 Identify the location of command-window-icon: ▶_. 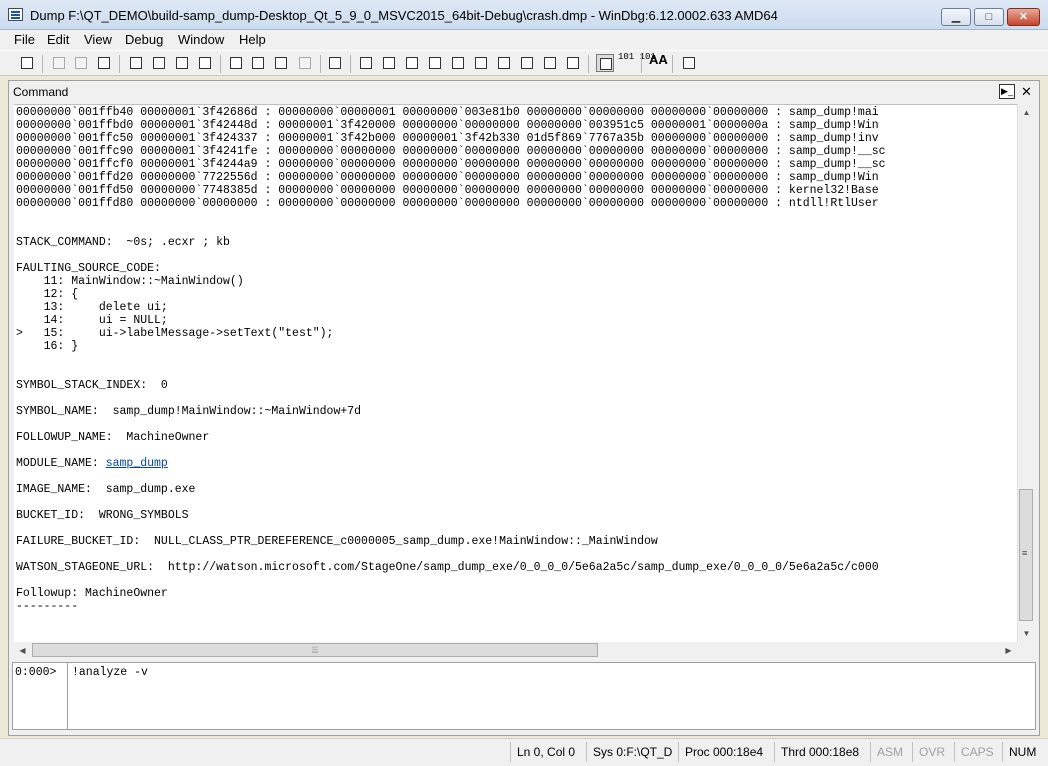
(1007, 91).